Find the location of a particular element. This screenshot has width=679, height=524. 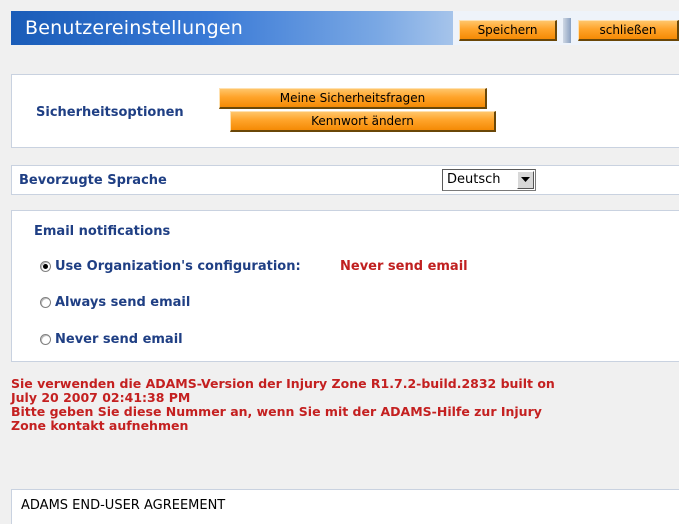

language-select: Deutsch is located at coordinates (489, 180).